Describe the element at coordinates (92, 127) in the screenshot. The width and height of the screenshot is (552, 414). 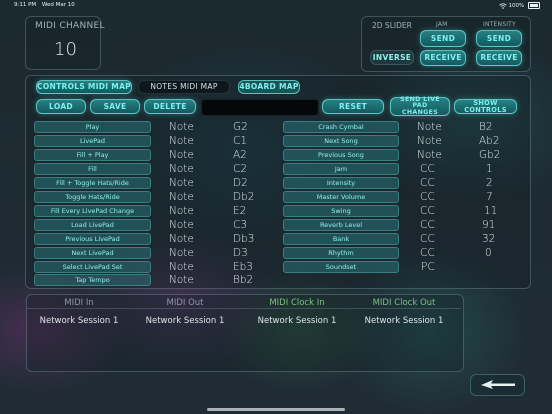
I see `left-map-label: Play` at that location.